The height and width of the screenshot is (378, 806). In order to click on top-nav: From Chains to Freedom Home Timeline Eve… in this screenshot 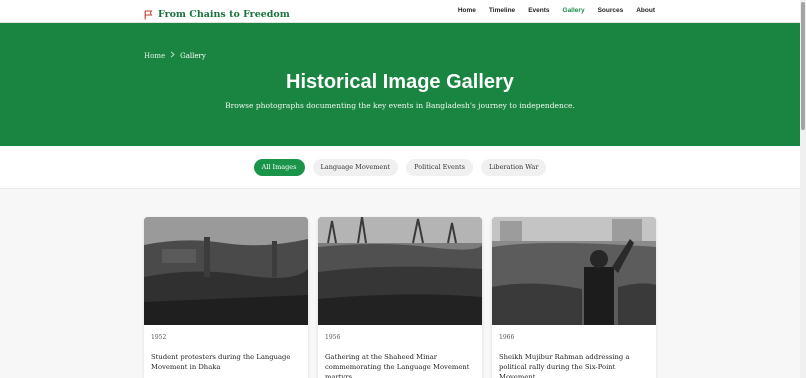, I will do `click(400, 11)`.